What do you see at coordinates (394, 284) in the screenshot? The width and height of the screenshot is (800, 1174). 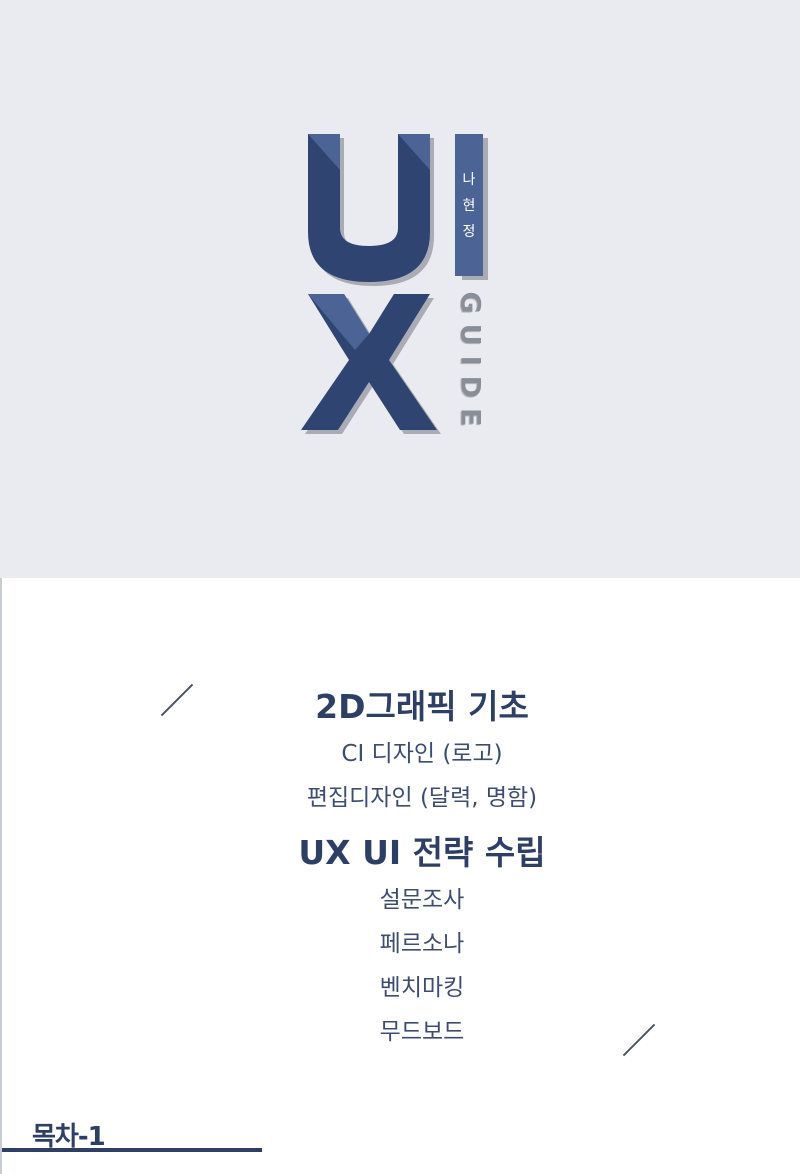 I see `ui-ux-logo` at bounding box center [394, 284].